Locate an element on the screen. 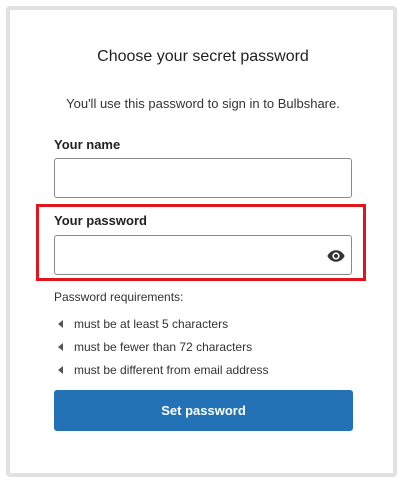 The image size is (406, 481). requirement-text: must be fewer than 72 characters is located at coordinates (163, 346).